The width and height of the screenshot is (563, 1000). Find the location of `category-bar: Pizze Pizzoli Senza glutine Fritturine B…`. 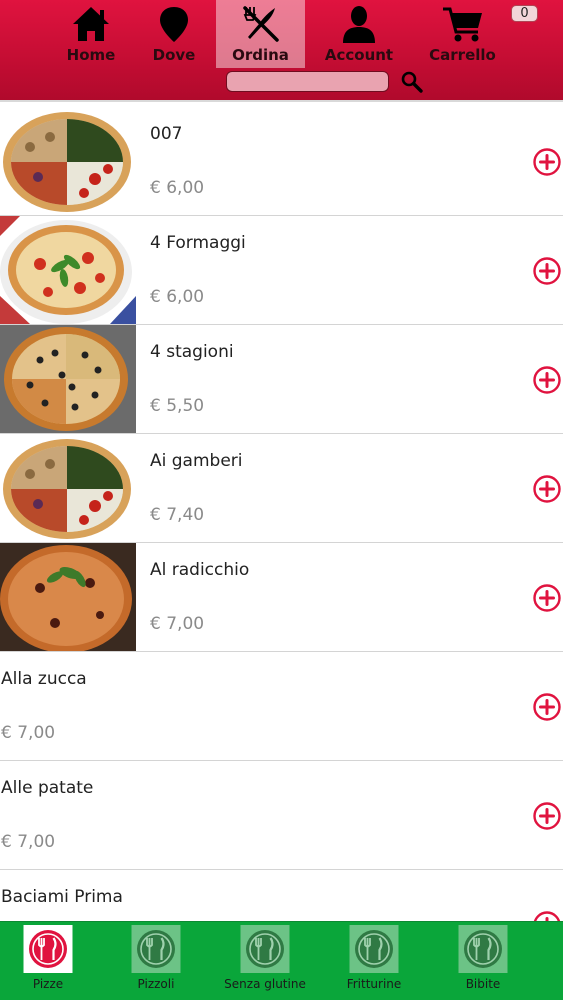

category-bar: Pizze Pizzoli Senza glutine Fritturine B… is located at coordinates (281, 960).